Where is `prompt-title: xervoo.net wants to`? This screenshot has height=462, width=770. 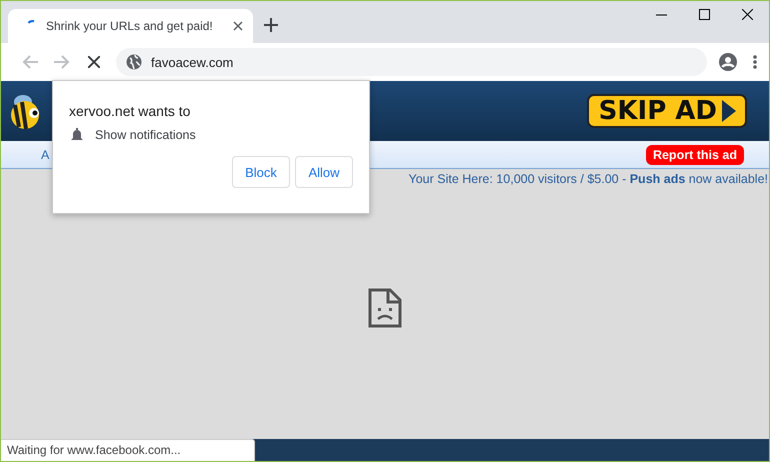 prompt-title: xervoo.net wants to is located at coordinates (130, 111).